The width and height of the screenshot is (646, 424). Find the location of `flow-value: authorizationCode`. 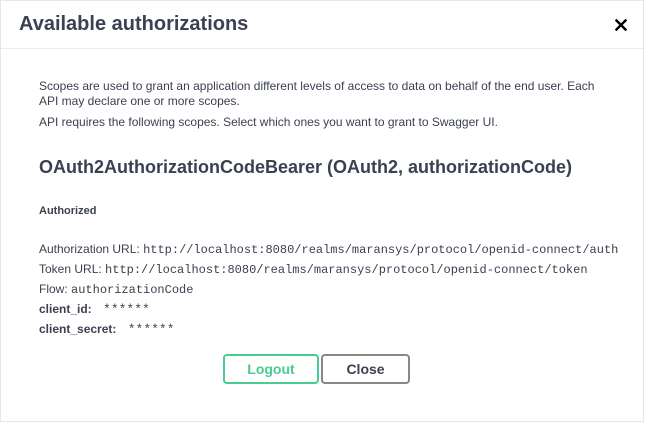

flow-value: authorizationCode is located at coordinates (132, 290).